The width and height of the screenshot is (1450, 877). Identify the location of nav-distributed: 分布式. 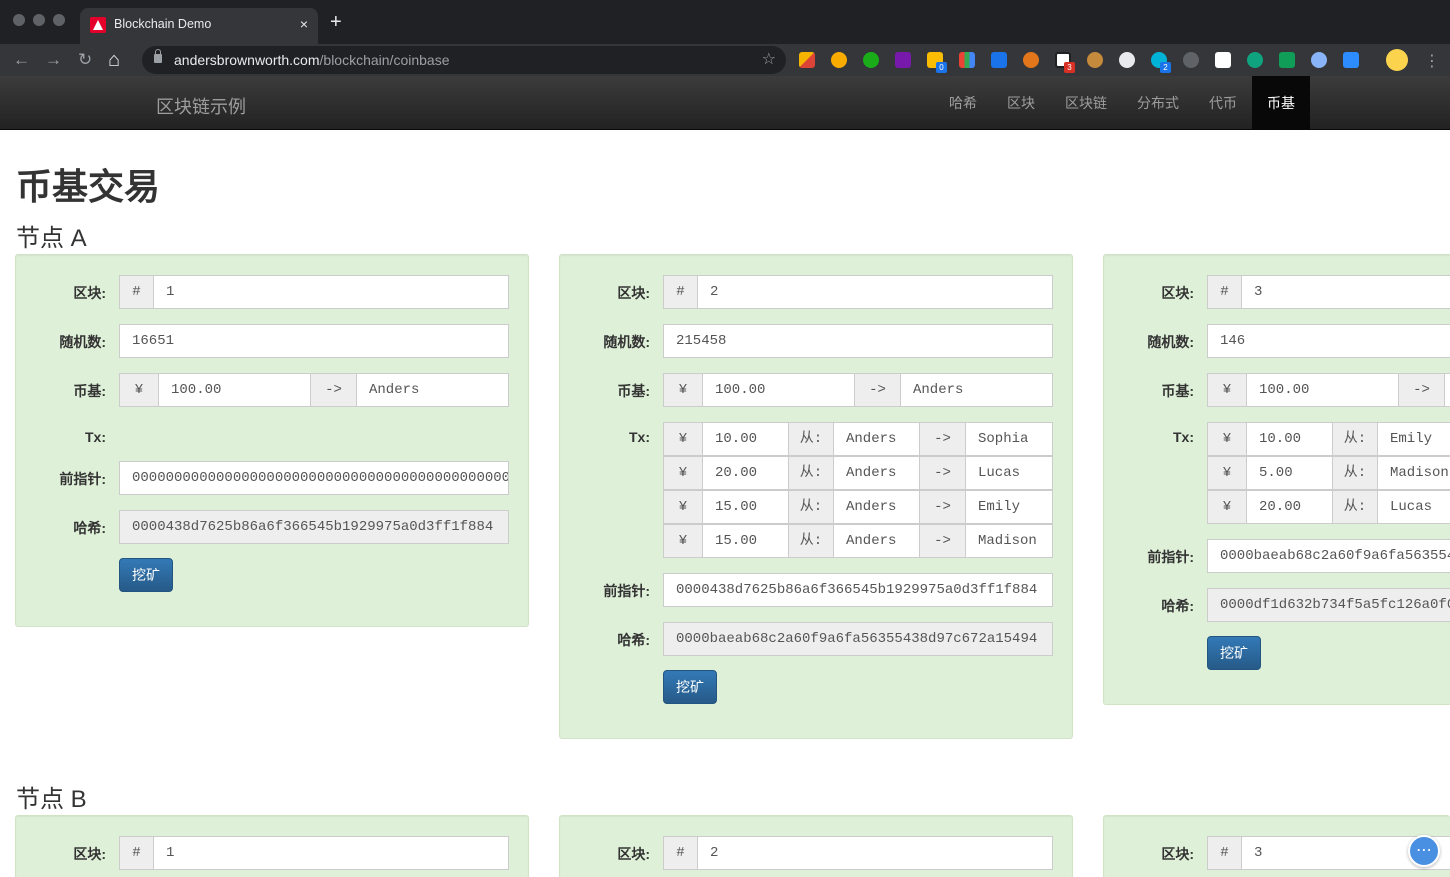
(1158, 103).